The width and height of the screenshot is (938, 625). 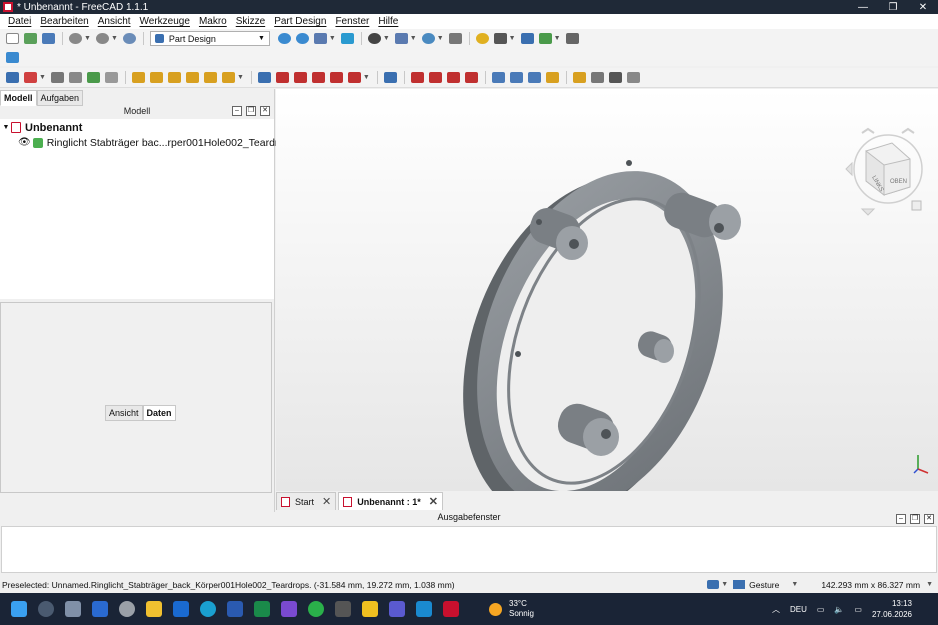 I want to click on additive-helix-icon, so click(x=210, y=77).